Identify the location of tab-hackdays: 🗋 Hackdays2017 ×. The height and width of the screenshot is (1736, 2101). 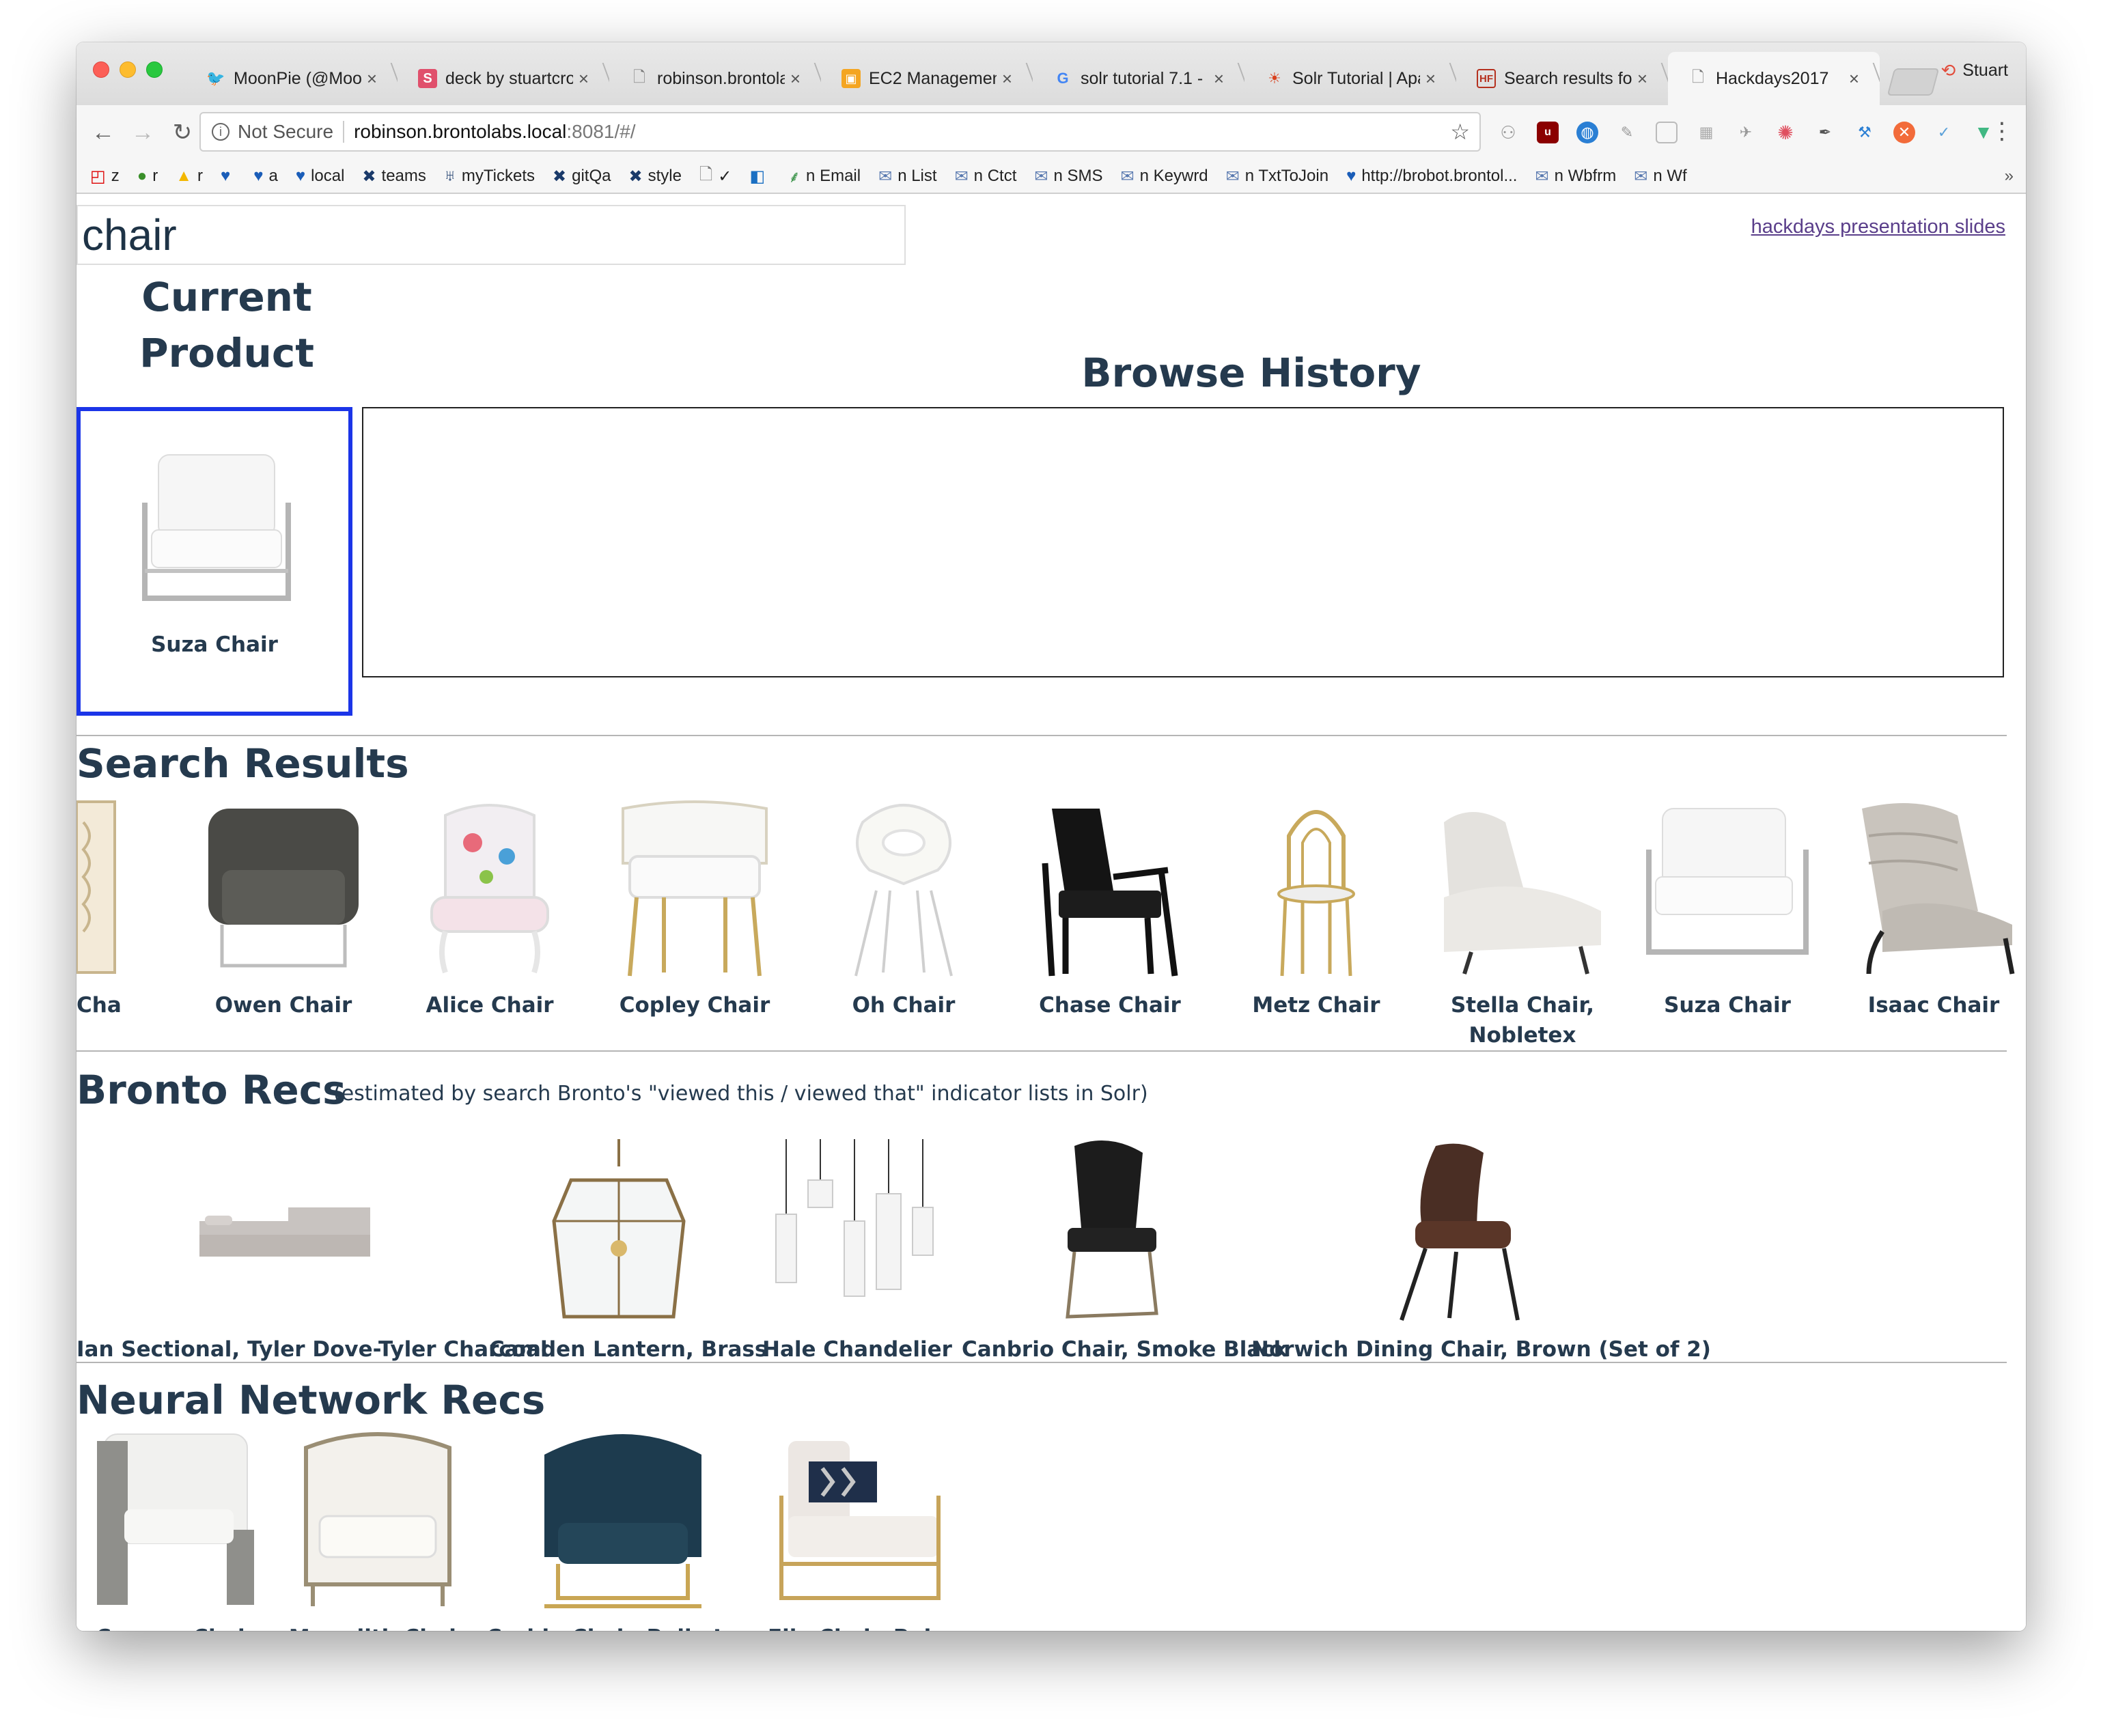
(1774, 78).